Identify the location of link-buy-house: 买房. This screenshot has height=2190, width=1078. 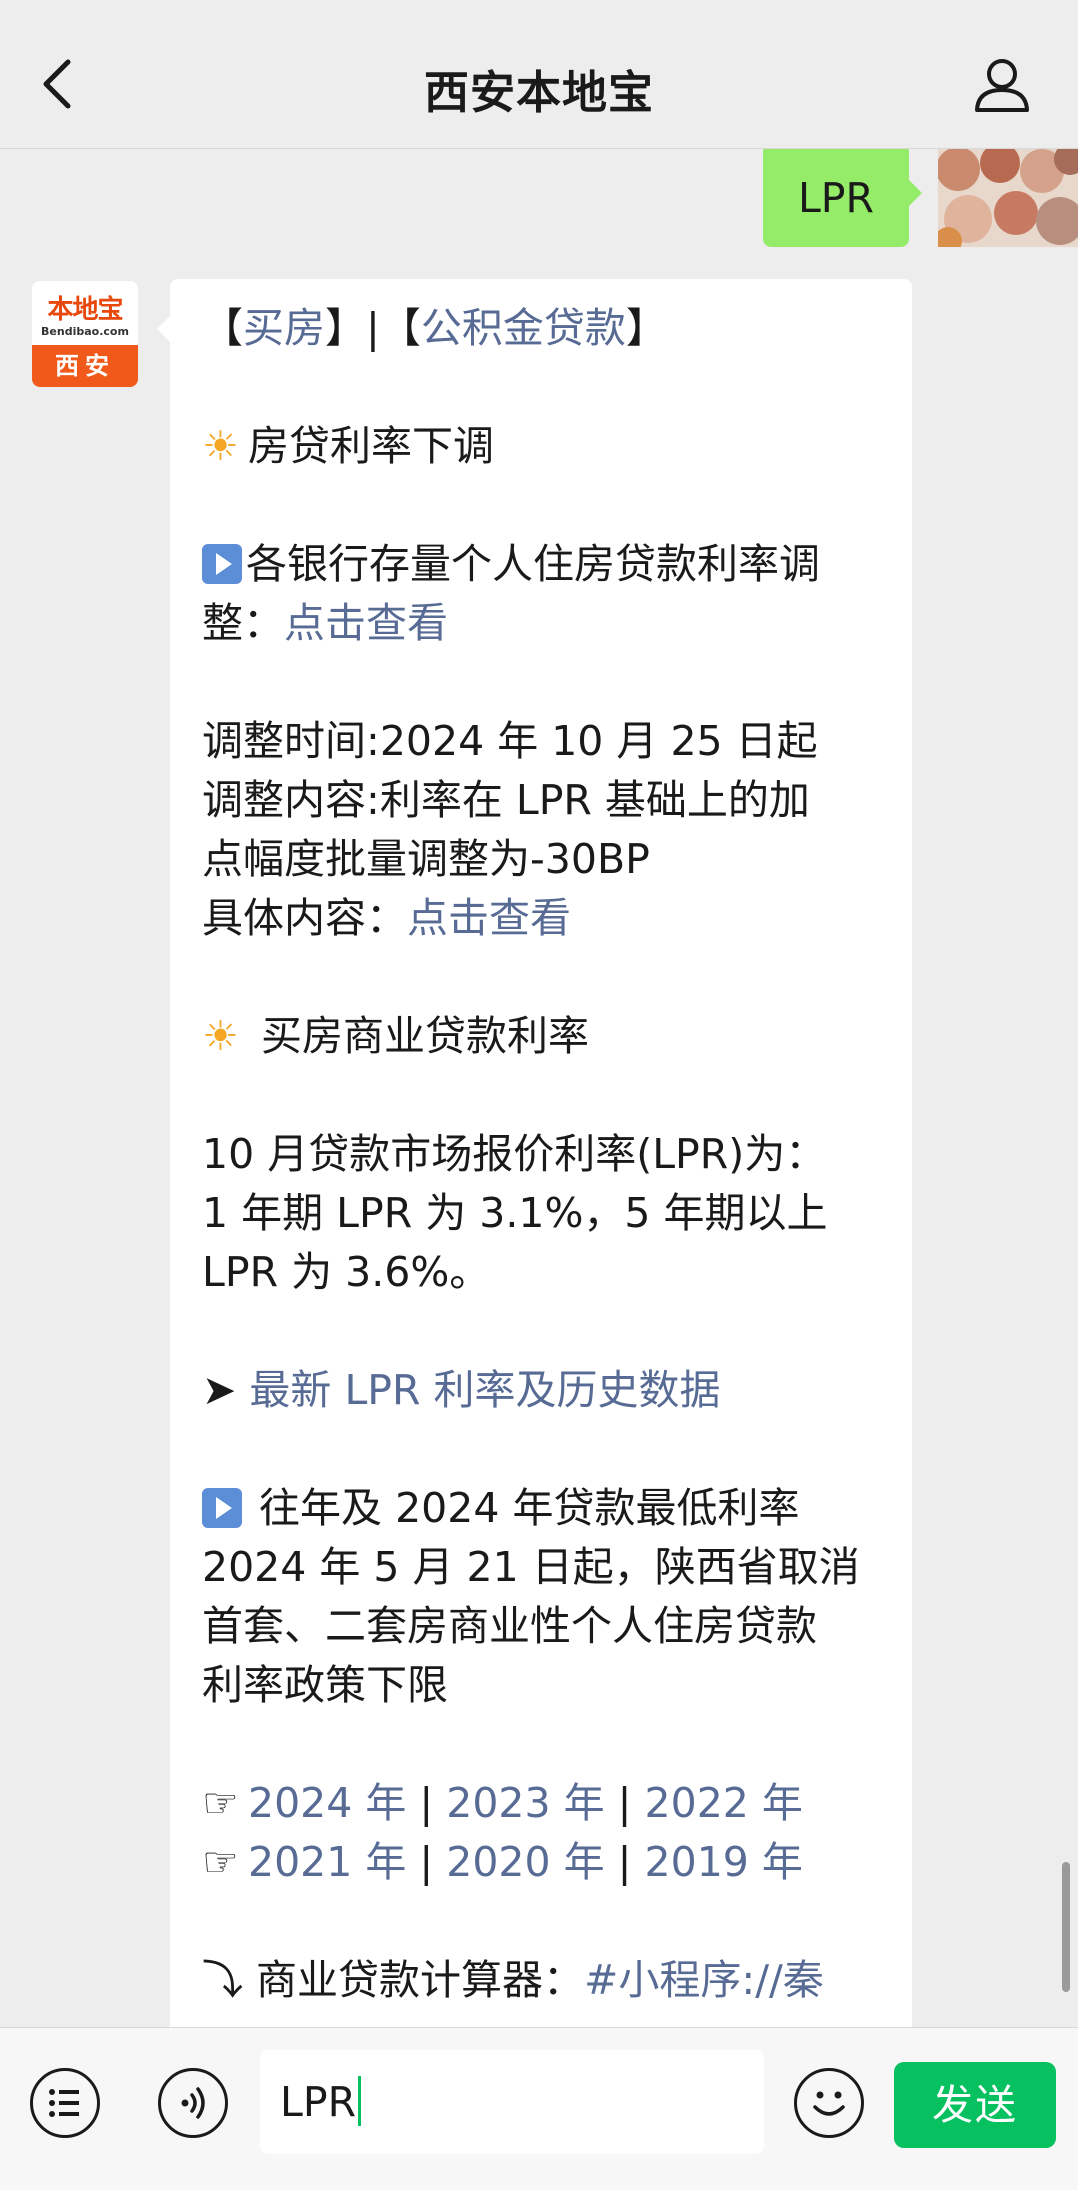
(284, 328).